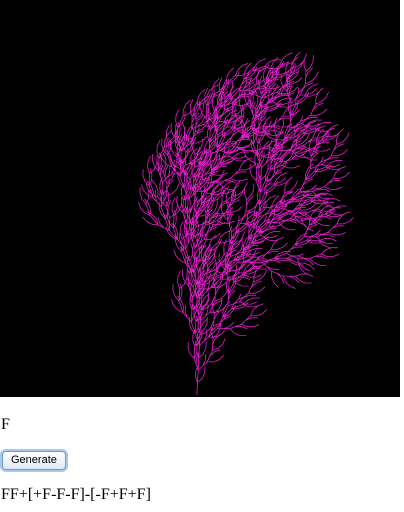 The height and width of the screenshot is (512, 404). What do you see at coordinates (76, 494) in the screenshot?
I see `rule-text: FF+[+F-F-F]-[-F+F+F]` at bounding box center [76, 494].